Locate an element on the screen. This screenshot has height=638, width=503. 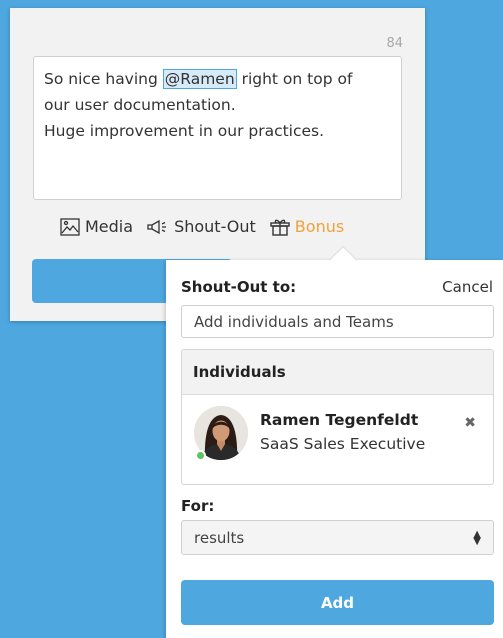
individual-name: Ramen Tegenfeldt is located at coordinates (339, 420).